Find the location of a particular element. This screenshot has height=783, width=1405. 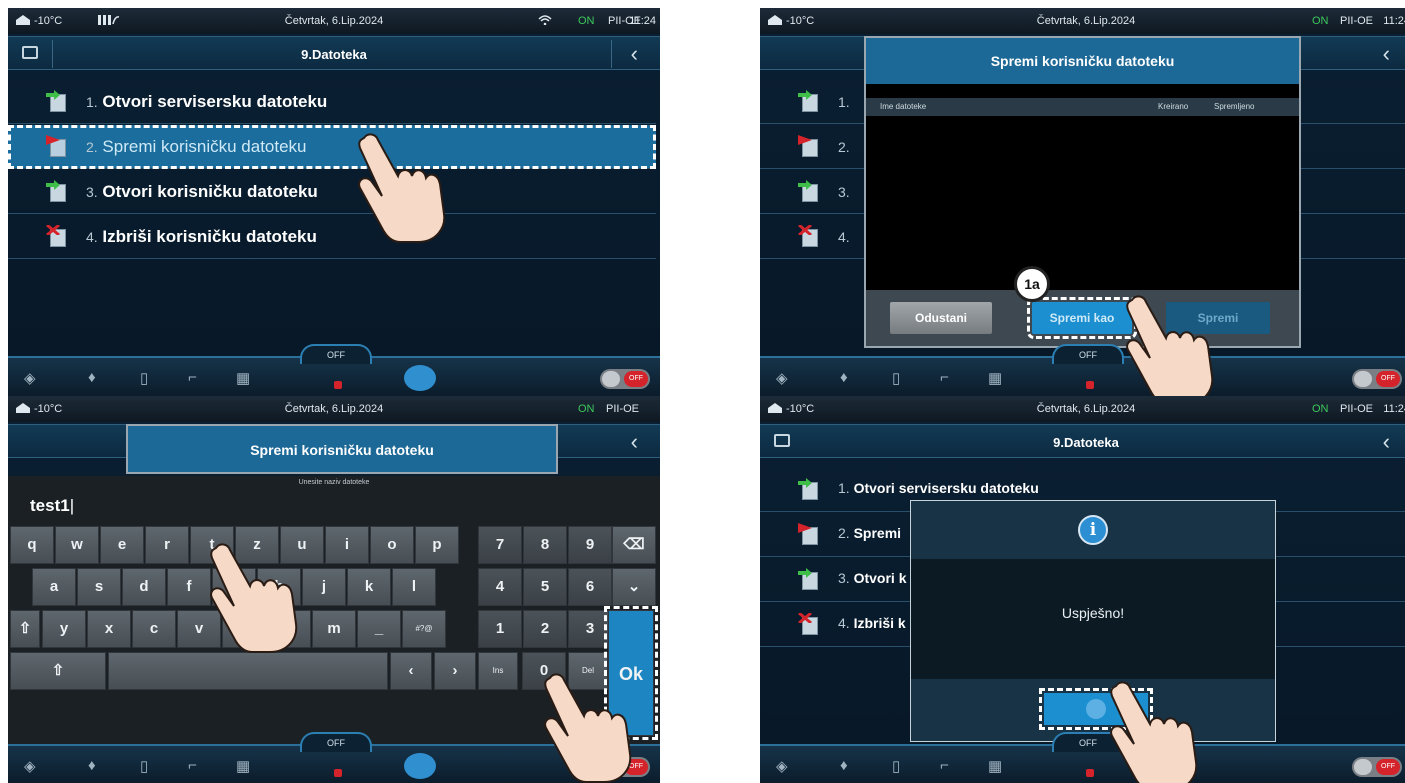

hide-keyboard-key: ⌄ is located at coordinates (634, 587).